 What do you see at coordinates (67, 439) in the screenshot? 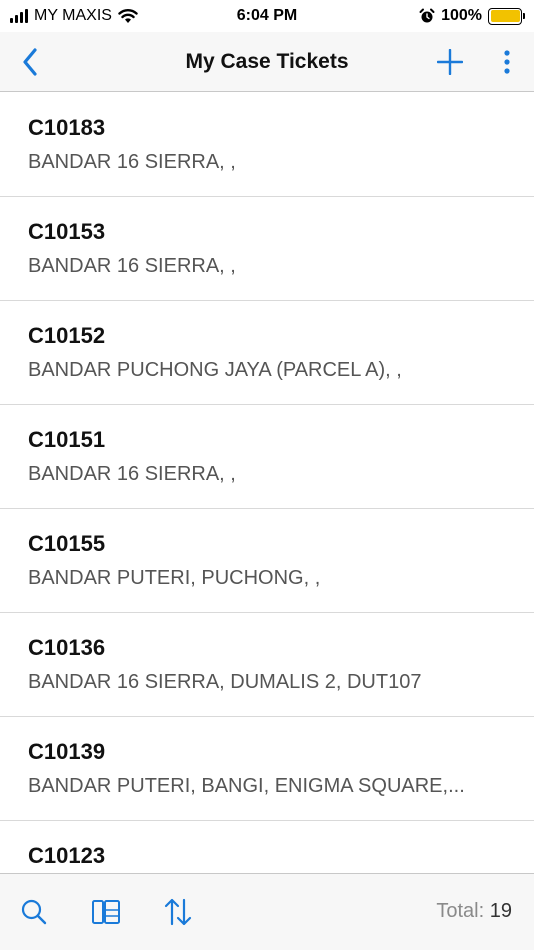
I see `ticket-id: C10151` at bounding box center [67, 439].